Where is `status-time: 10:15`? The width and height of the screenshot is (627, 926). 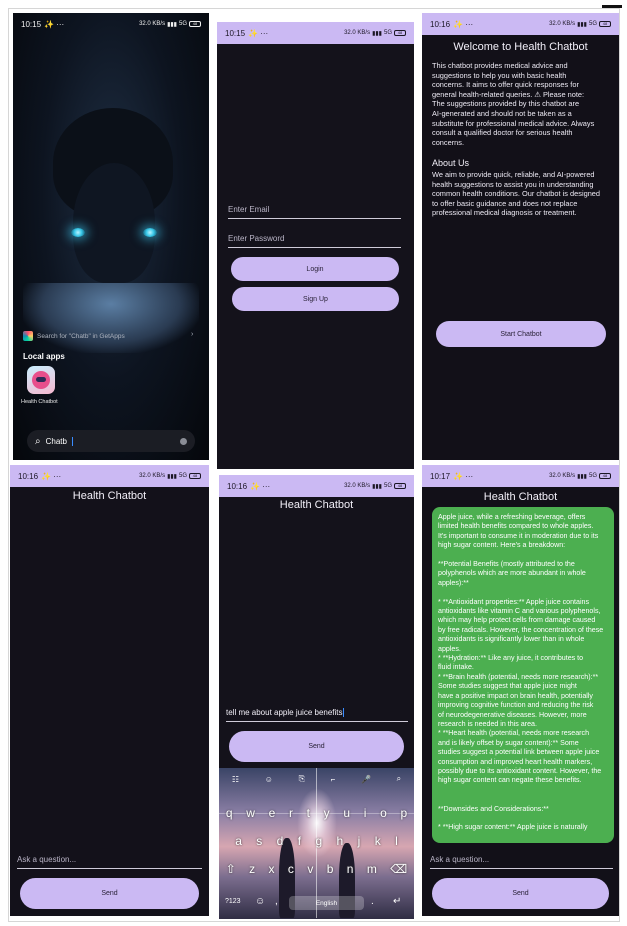 status-time: 10:15 is located at coordinates (235, 33).